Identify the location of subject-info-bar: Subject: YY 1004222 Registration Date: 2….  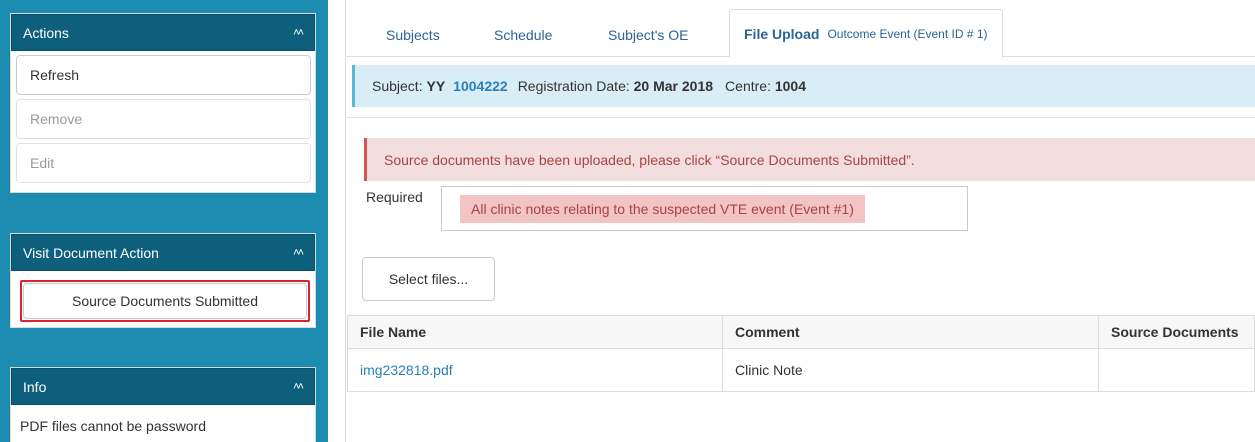
(803, 86).